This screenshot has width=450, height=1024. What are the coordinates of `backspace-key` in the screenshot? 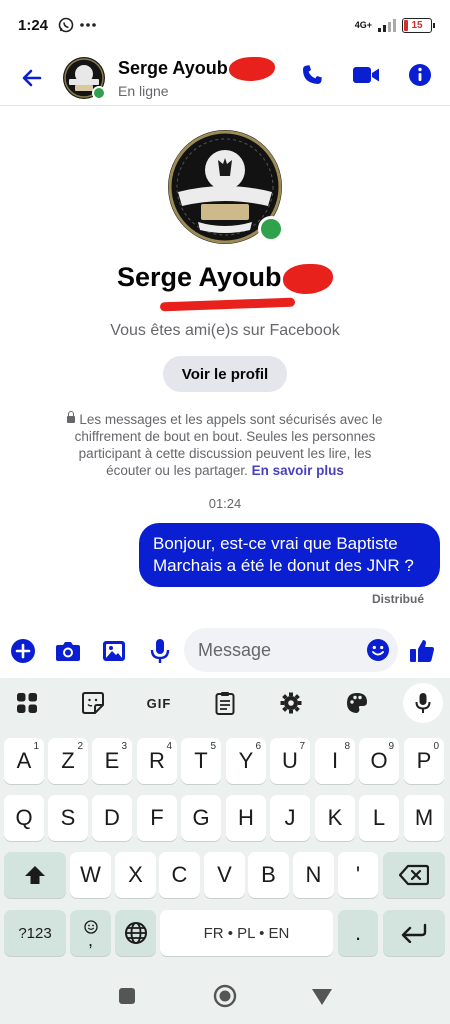 It's located at (414, 875).